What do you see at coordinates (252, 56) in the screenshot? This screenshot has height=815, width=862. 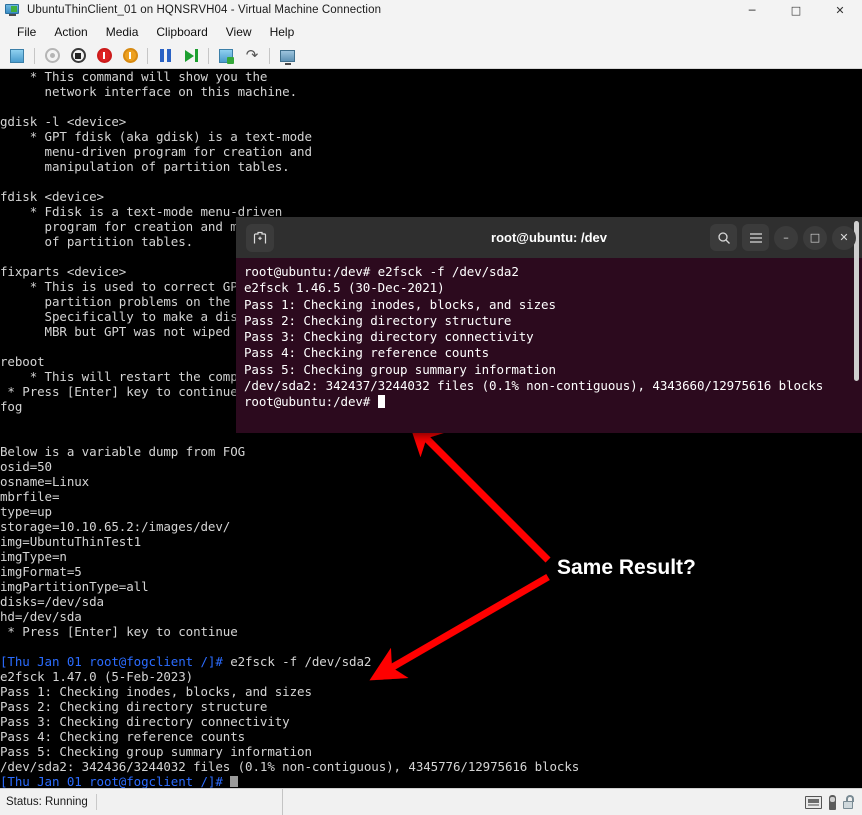 I see `revert-icon: ↷` at bounding box center [252, 56].